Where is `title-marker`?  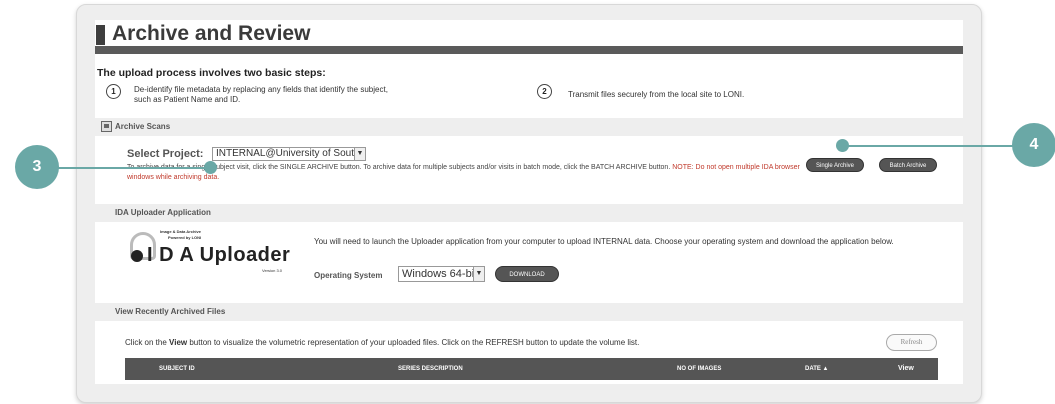 title-marker is located at coordinates (100, 35).